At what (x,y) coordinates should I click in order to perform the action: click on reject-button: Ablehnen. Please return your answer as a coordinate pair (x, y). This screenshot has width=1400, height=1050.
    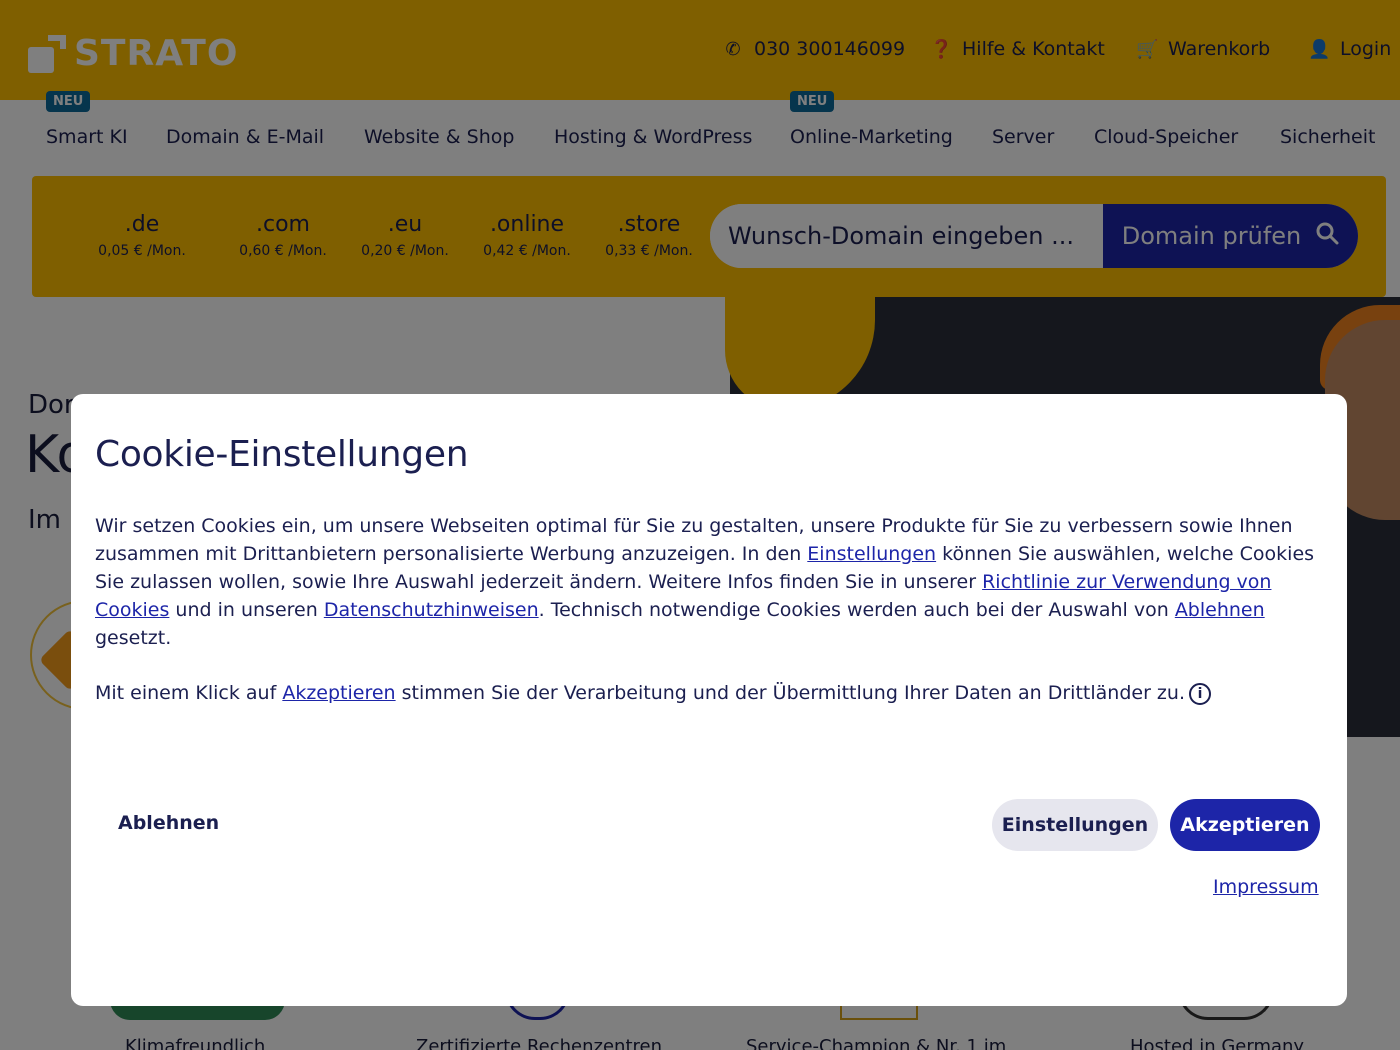
    Looking at the image, I should click on (168, 823).